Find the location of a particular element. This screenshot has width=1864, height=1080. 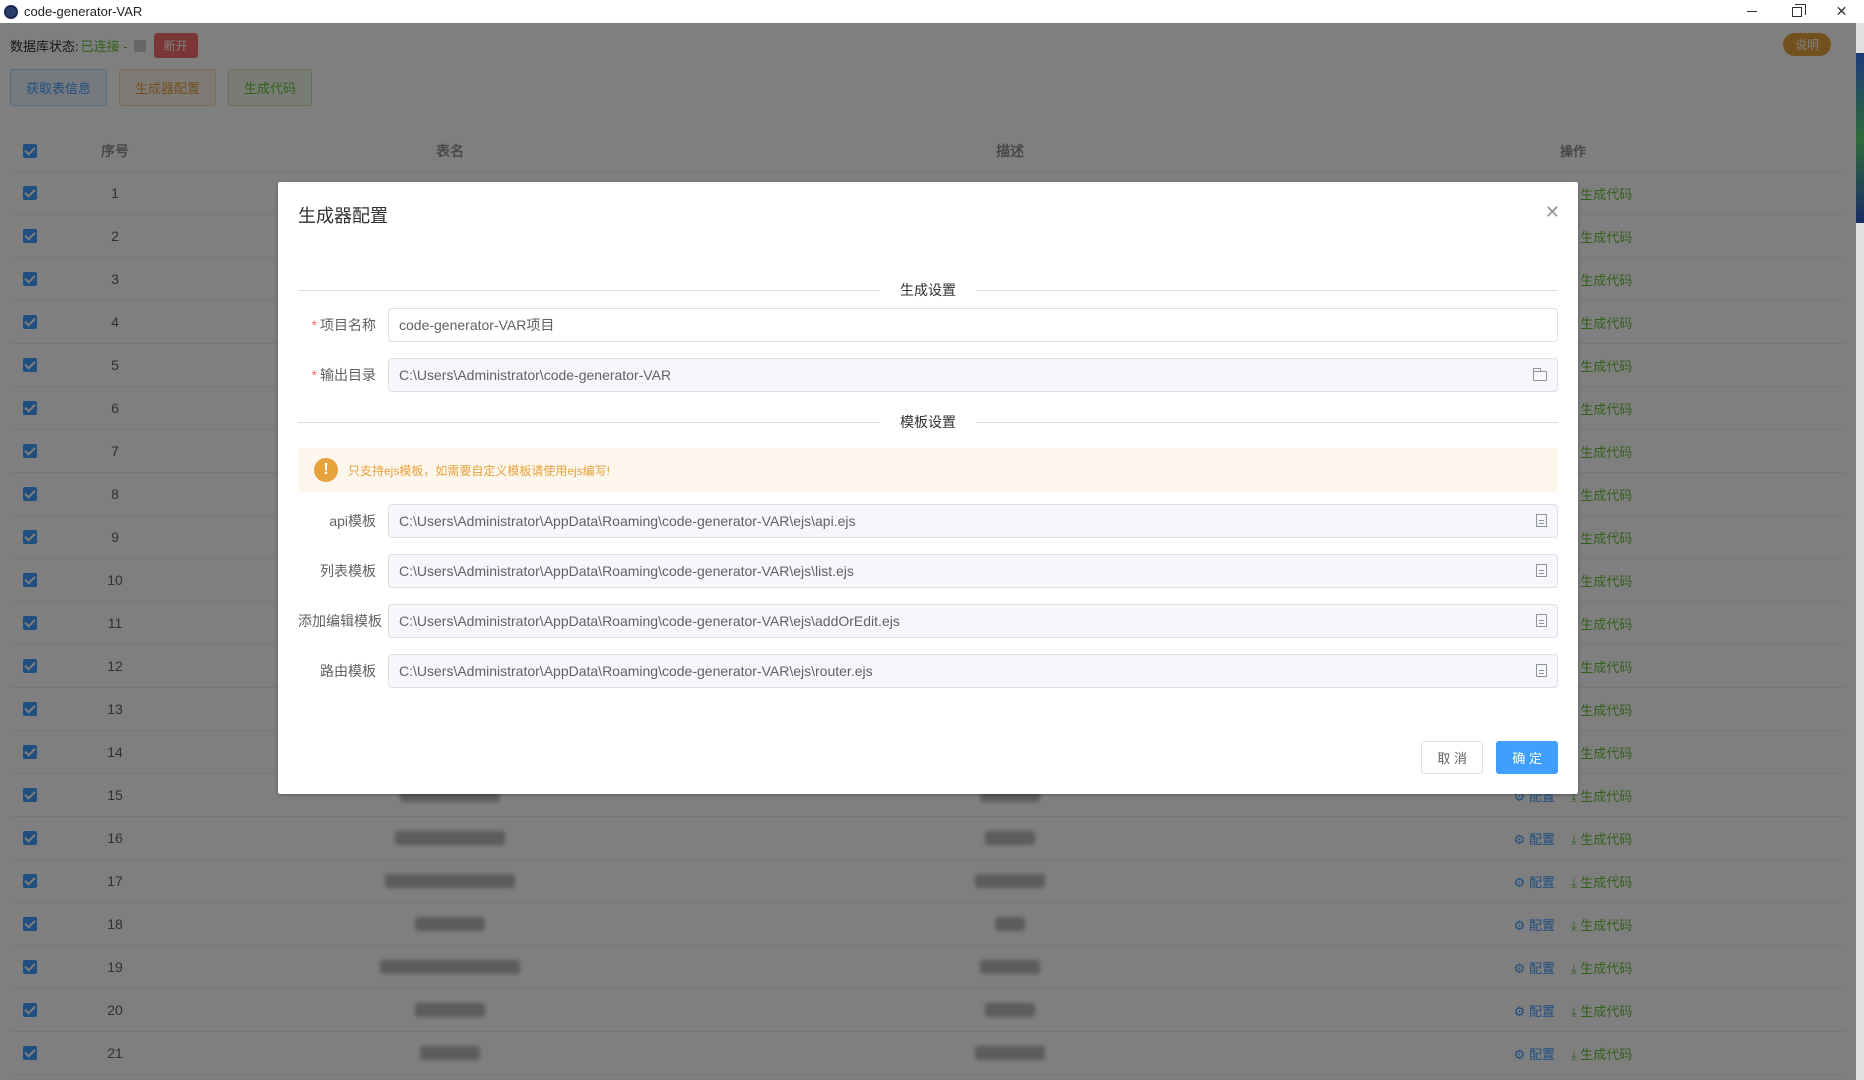

section-divider-template: 模板设置 is located at coordinates (928, 422).